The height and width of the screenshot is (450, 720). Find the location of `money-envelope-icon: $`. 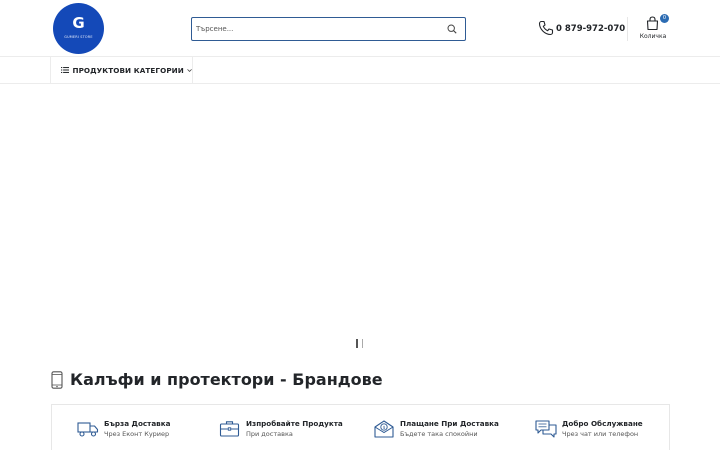

money-envelope-icon: $ is located at coordinates (384, 429).